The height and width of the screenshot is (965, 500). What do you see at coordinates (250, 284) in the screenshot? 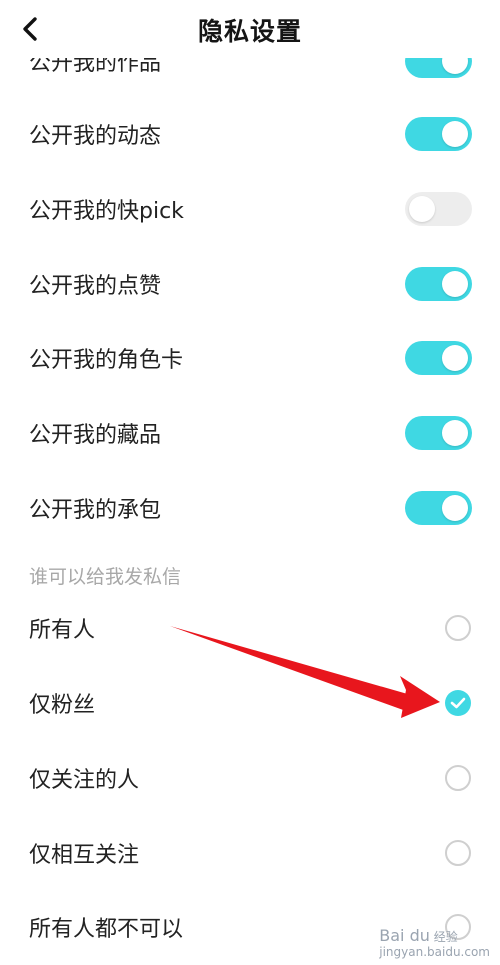
I see `toggle-row-likes: 公开我的点赞` at bounding box center [250, 284].